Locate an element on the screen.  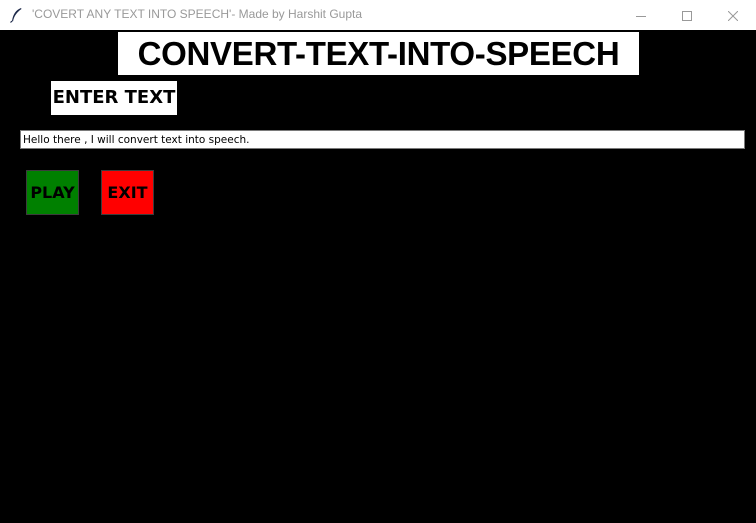
maximize-button is located at coordinates (687, 15).